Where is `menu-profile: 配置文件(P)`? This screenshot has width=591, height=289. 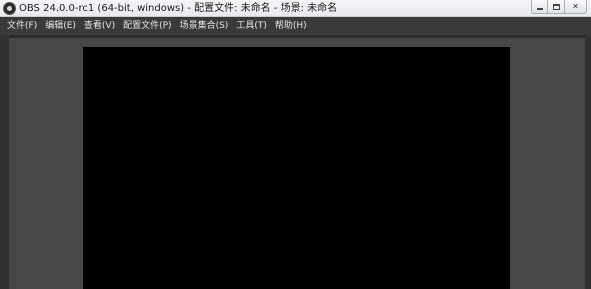
menu-profile: 配置文件(P) is located at coordinates (147, 26).